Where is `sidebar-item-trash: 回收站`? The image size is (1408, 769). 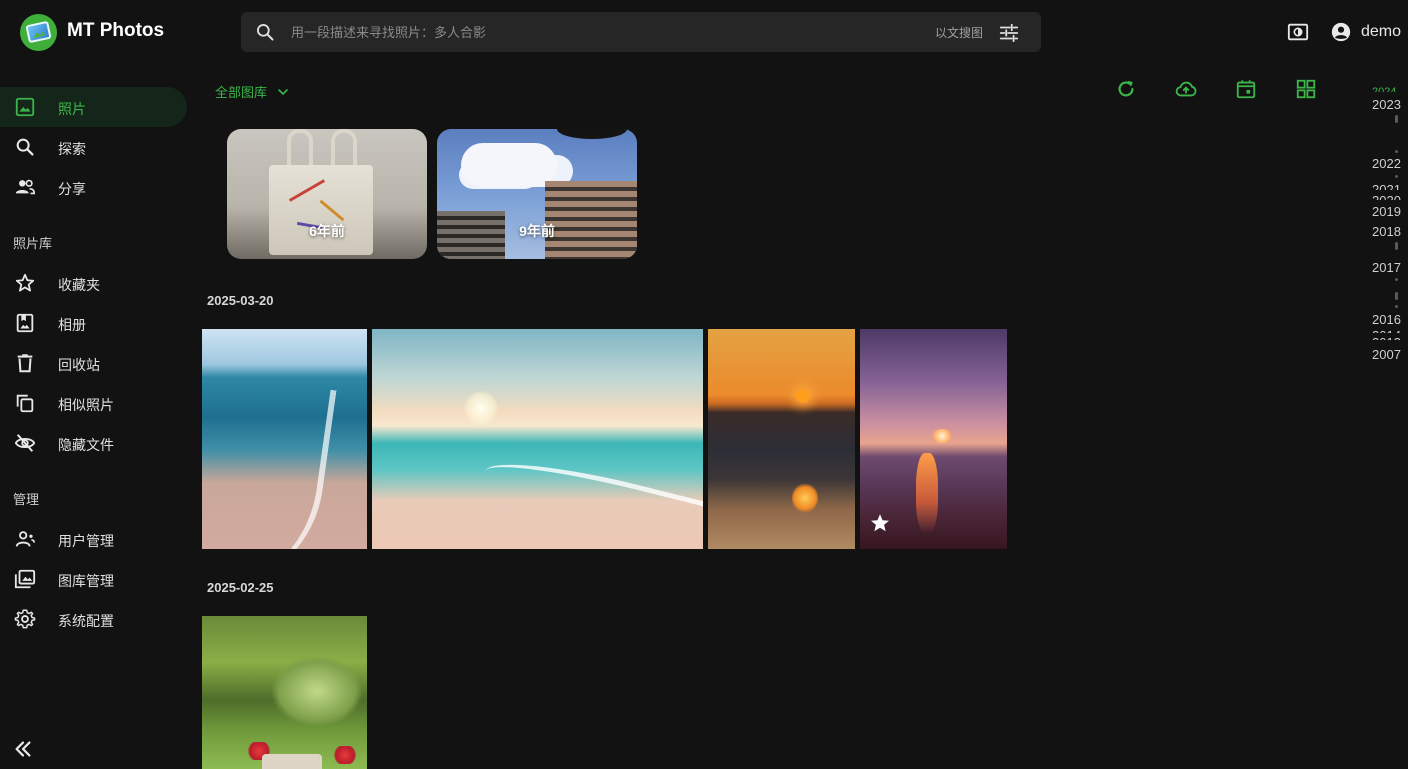
sidebar-item-trash: 回收站 is located at coordinates (93, 363).